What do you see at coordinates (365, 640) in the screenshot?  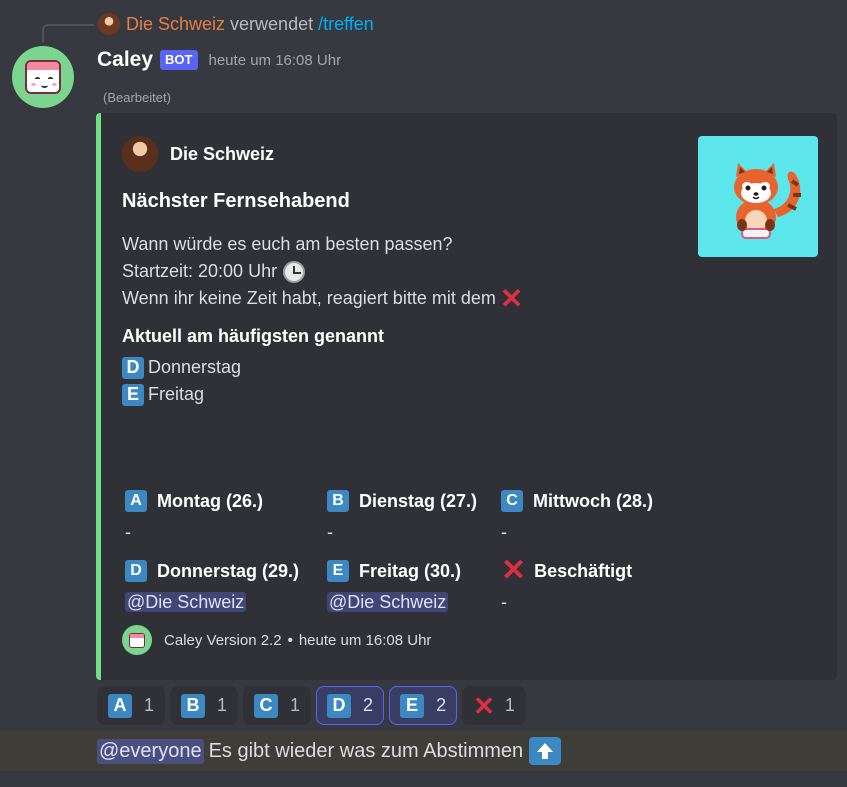 I see `footer-timestamp: heute um 16:08 Uhr` at bounding box center [365, 640].